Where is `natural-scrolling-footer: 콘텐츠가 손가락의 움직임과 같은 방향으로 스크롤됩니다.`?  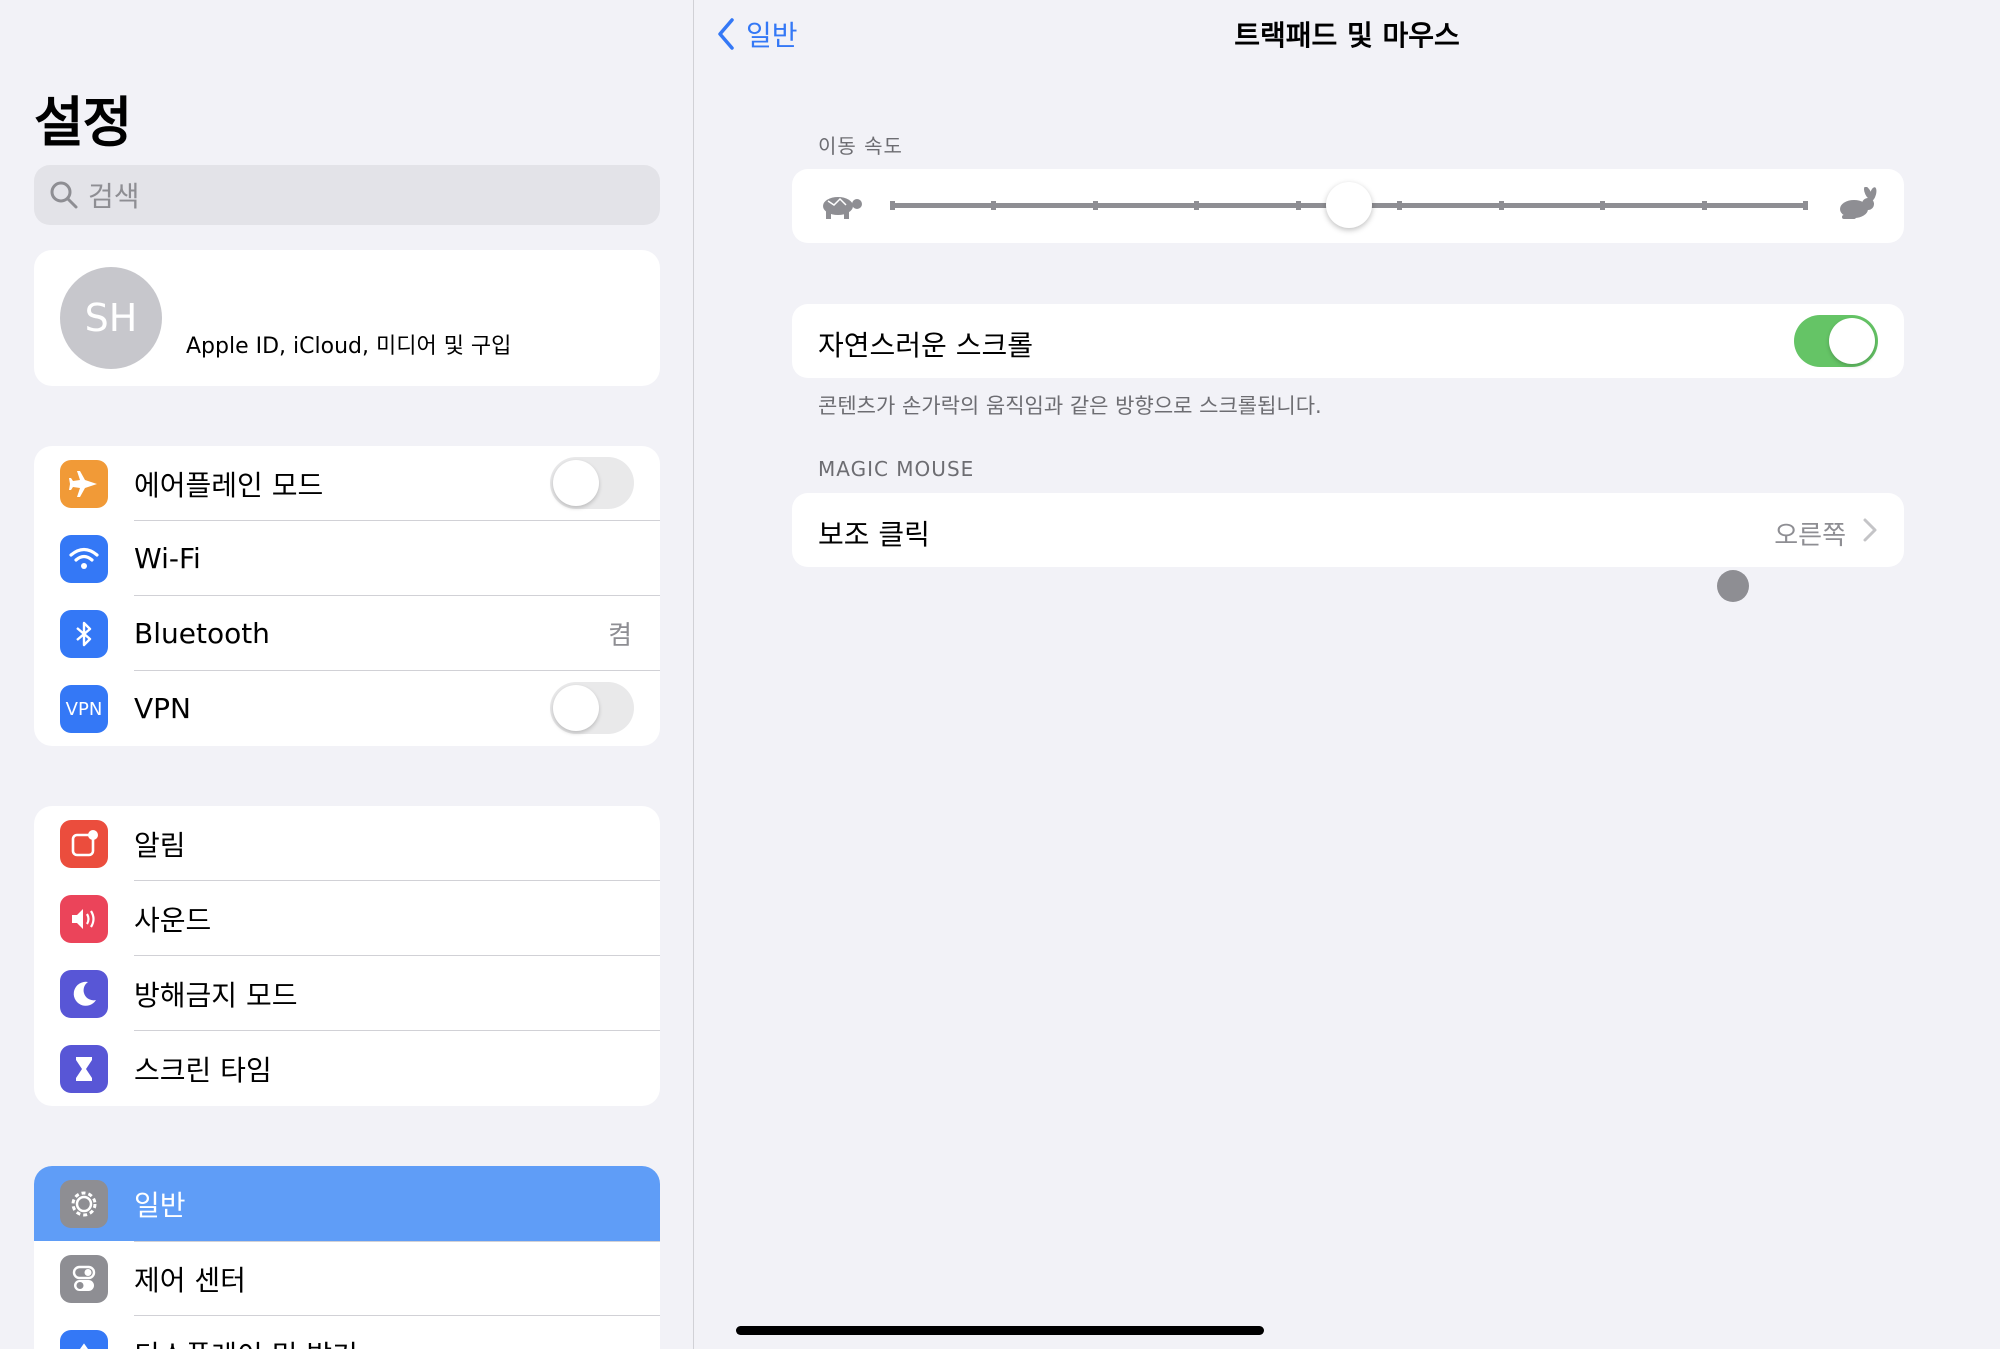
natural-scrolling-footer: 콘텐츠가 손가락의 움직임과 같은 방향으로 스크롤됩니다. is located at coordinates (1070, 406).